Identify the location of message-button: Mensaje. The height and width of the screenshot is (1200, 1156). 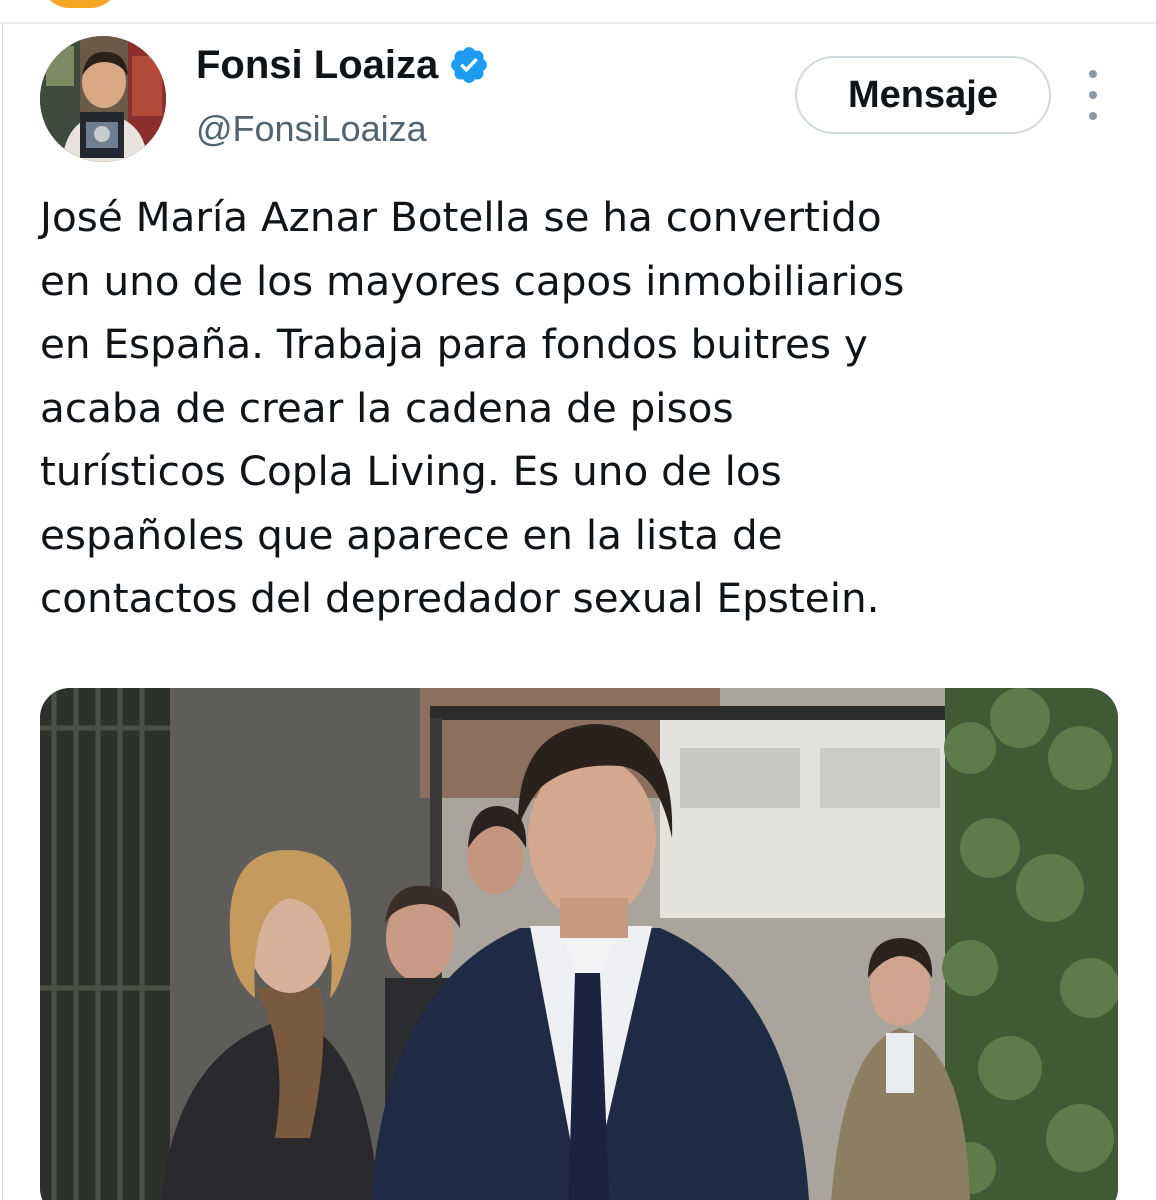
(923, 95).